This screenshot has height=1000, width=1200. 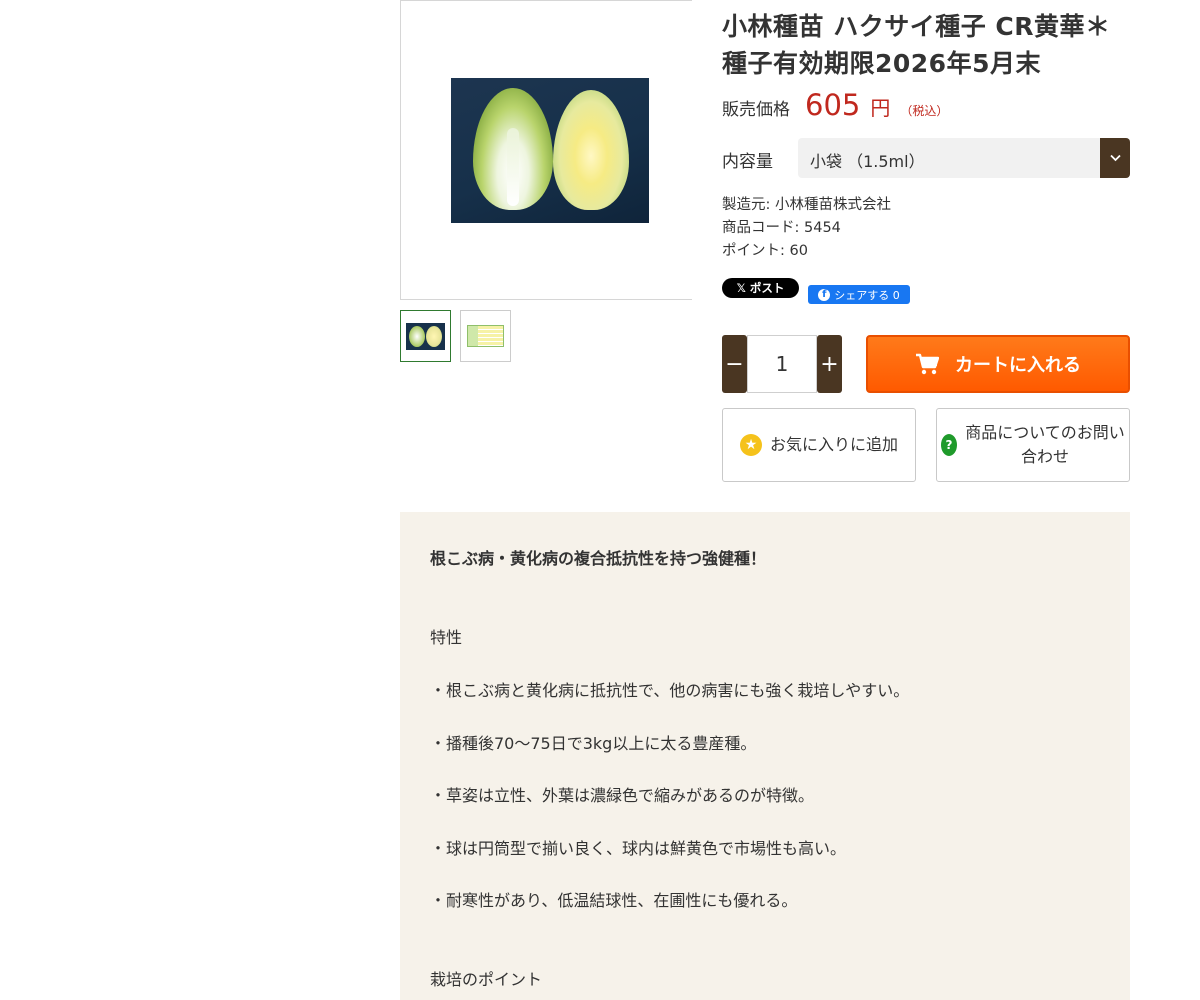 What do you see at coordinates (833, 444) in the screenshot?
I see `add-favorite-label: お気に入りに追加` at bounding box center [833, 444].